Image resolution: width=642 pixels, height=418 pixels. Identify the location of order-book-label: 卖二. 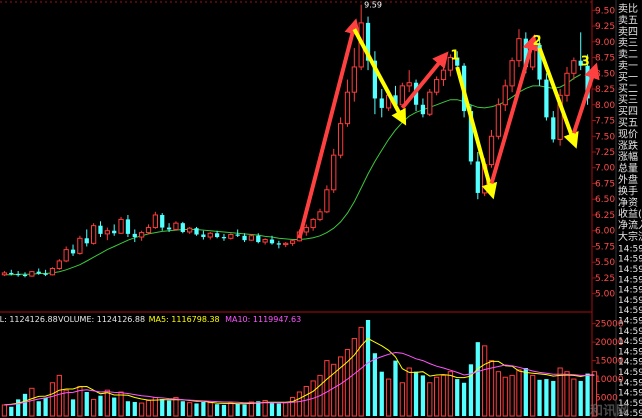
(628, 55).